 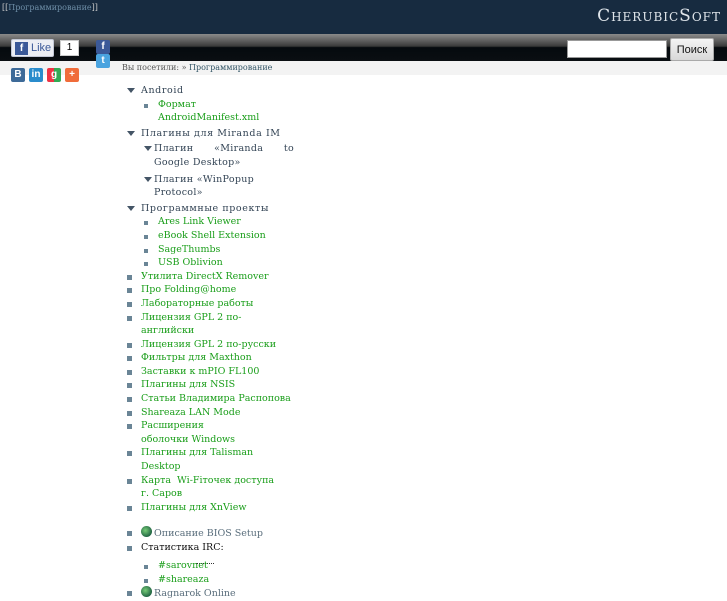 I want to click on list-item: Формат AndroidManifest.xml, so click(x=217, y=111).